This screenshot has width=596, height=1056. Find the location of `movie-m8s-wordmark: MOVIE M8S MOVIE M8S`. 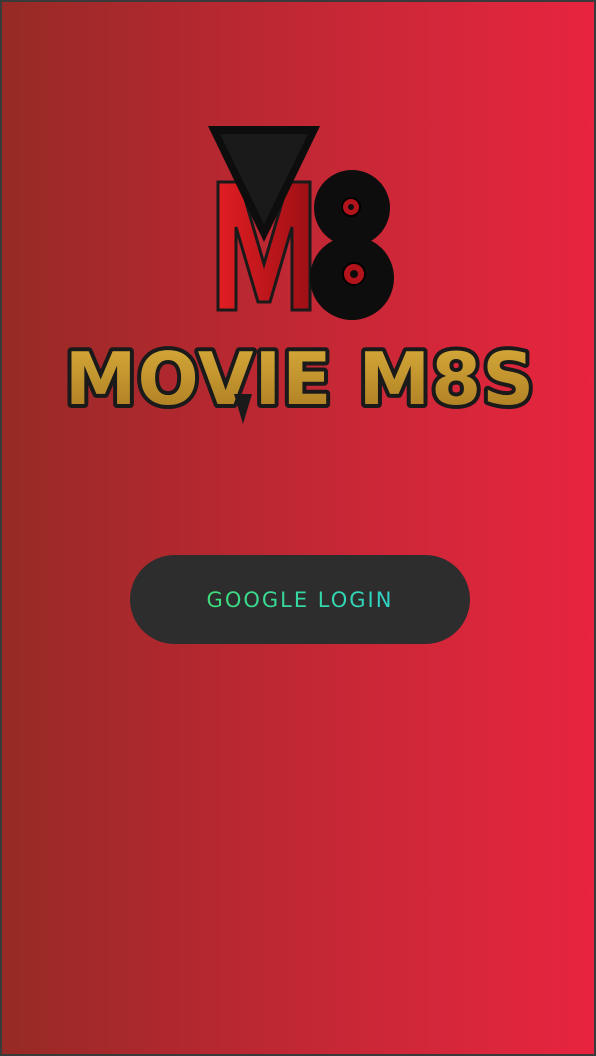

movie-m8s-wordmark: MOVIE M8S MOVIE M8S is located at coordinates (299, 379).